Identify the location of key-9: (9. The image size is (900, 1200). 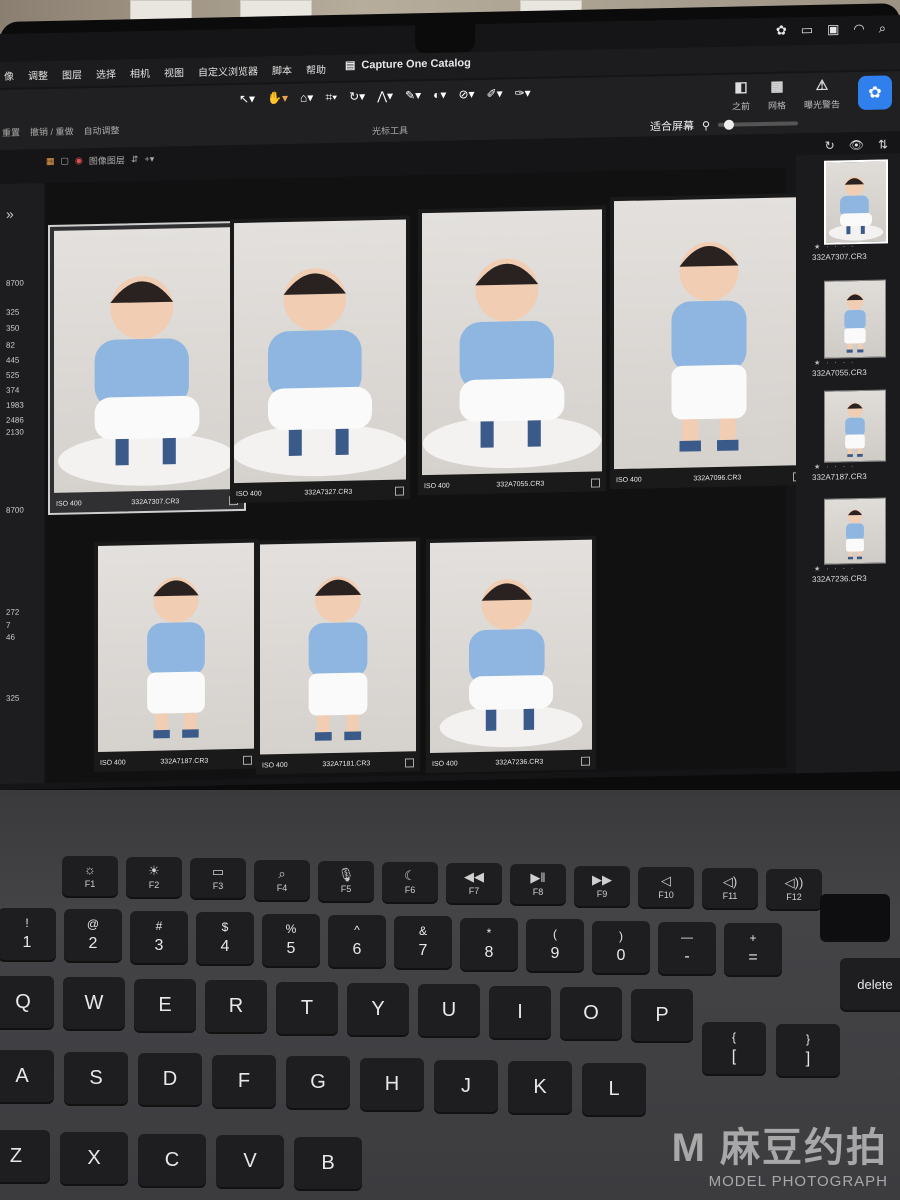
(555, 945).